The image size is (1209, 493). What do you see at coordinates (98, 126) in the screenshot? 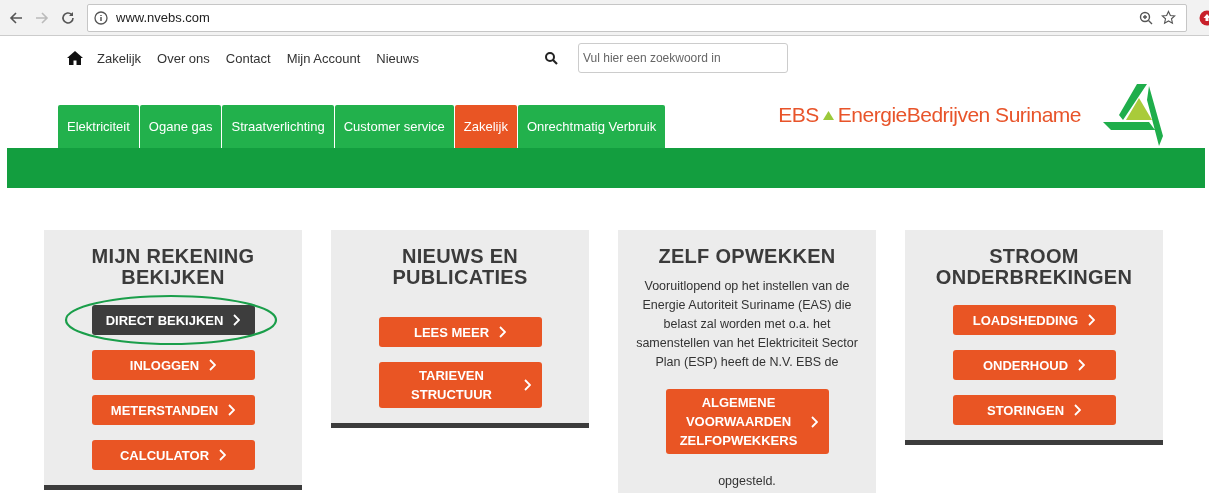
I see `nav-tab: Elektriciteit` at bounding box center [98, 126].